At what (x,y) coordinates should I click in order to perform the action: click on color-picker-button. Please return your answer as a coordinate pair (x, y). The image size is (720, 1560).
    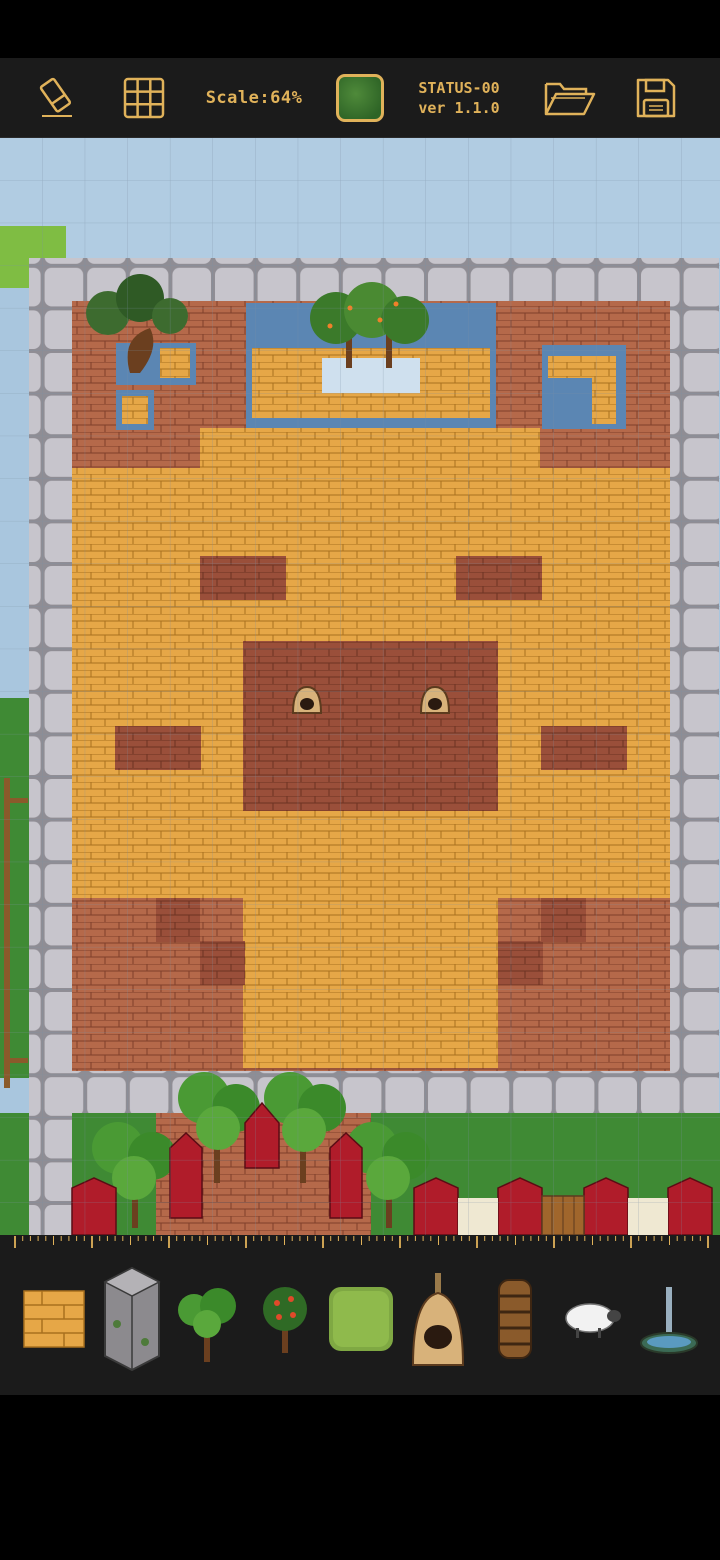
    Looking at the image, I should click on (360, 98).